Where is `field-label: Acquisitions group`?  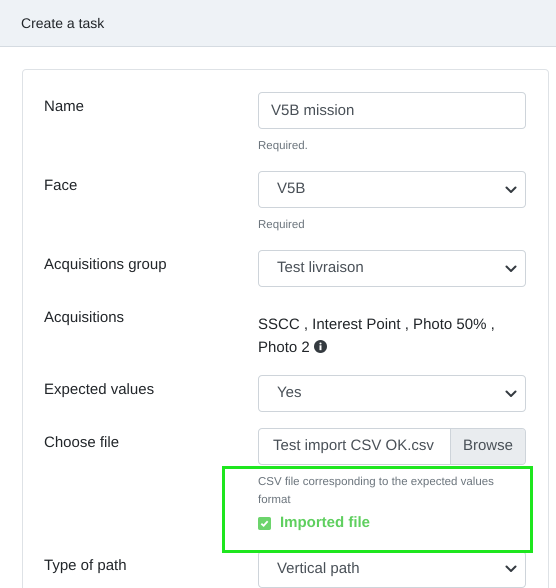
field-label: Acquisitions group is located at coordinates (106, 265).